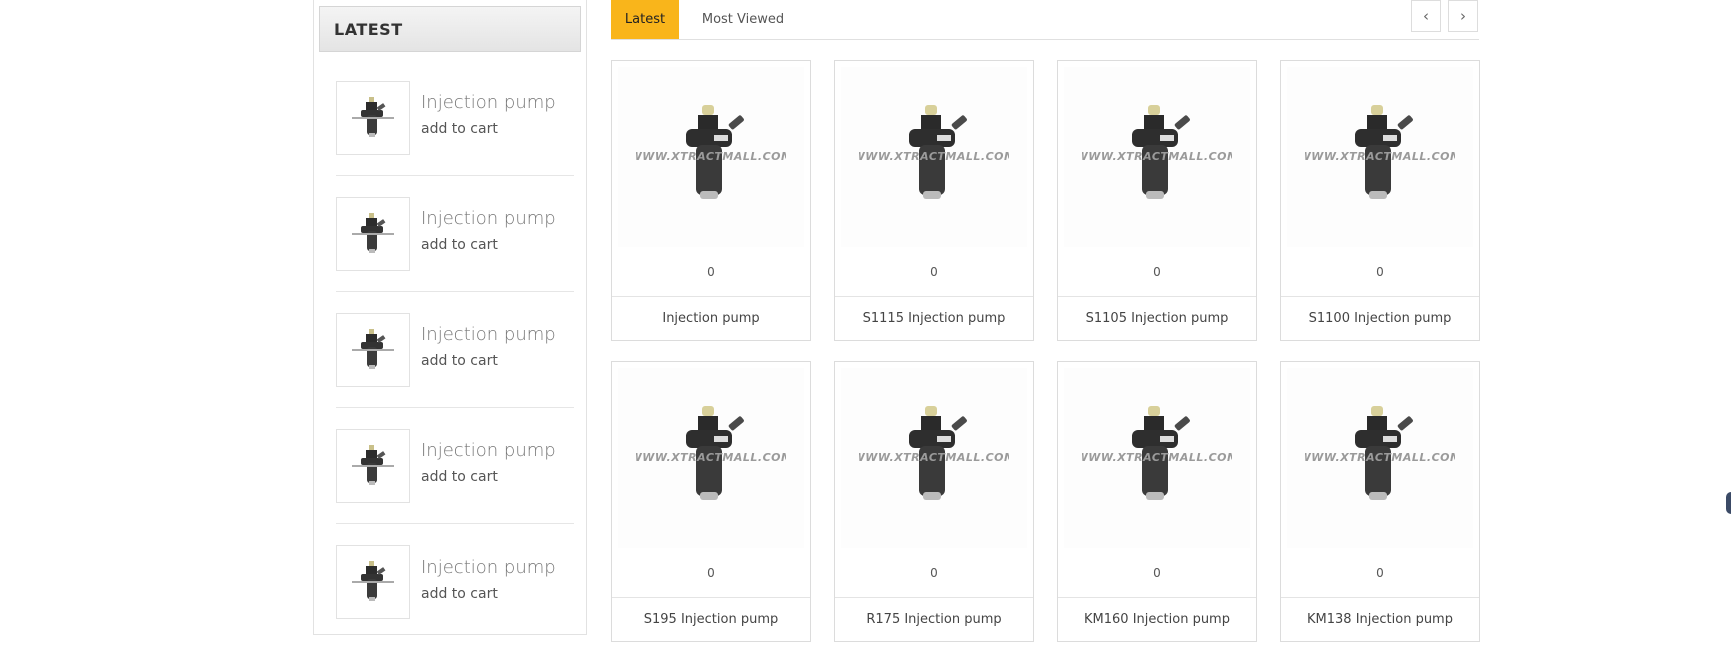 The image size is (1731, 653). I want to click on chevron-left-icon: ‹, so click(1426, 16).